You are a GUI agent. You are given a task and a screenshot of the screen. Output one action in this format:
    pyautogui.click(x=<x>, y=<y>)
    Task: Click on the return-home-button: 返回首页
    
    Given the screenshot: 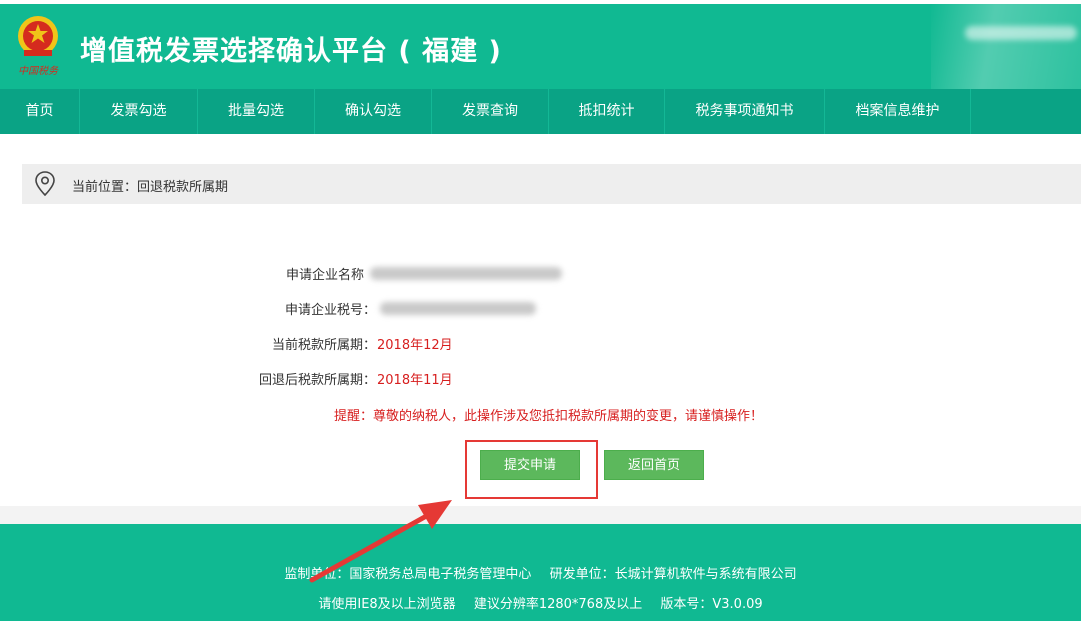 What is the action you would take?
    pyautogui.click(x=654, y=465)
    